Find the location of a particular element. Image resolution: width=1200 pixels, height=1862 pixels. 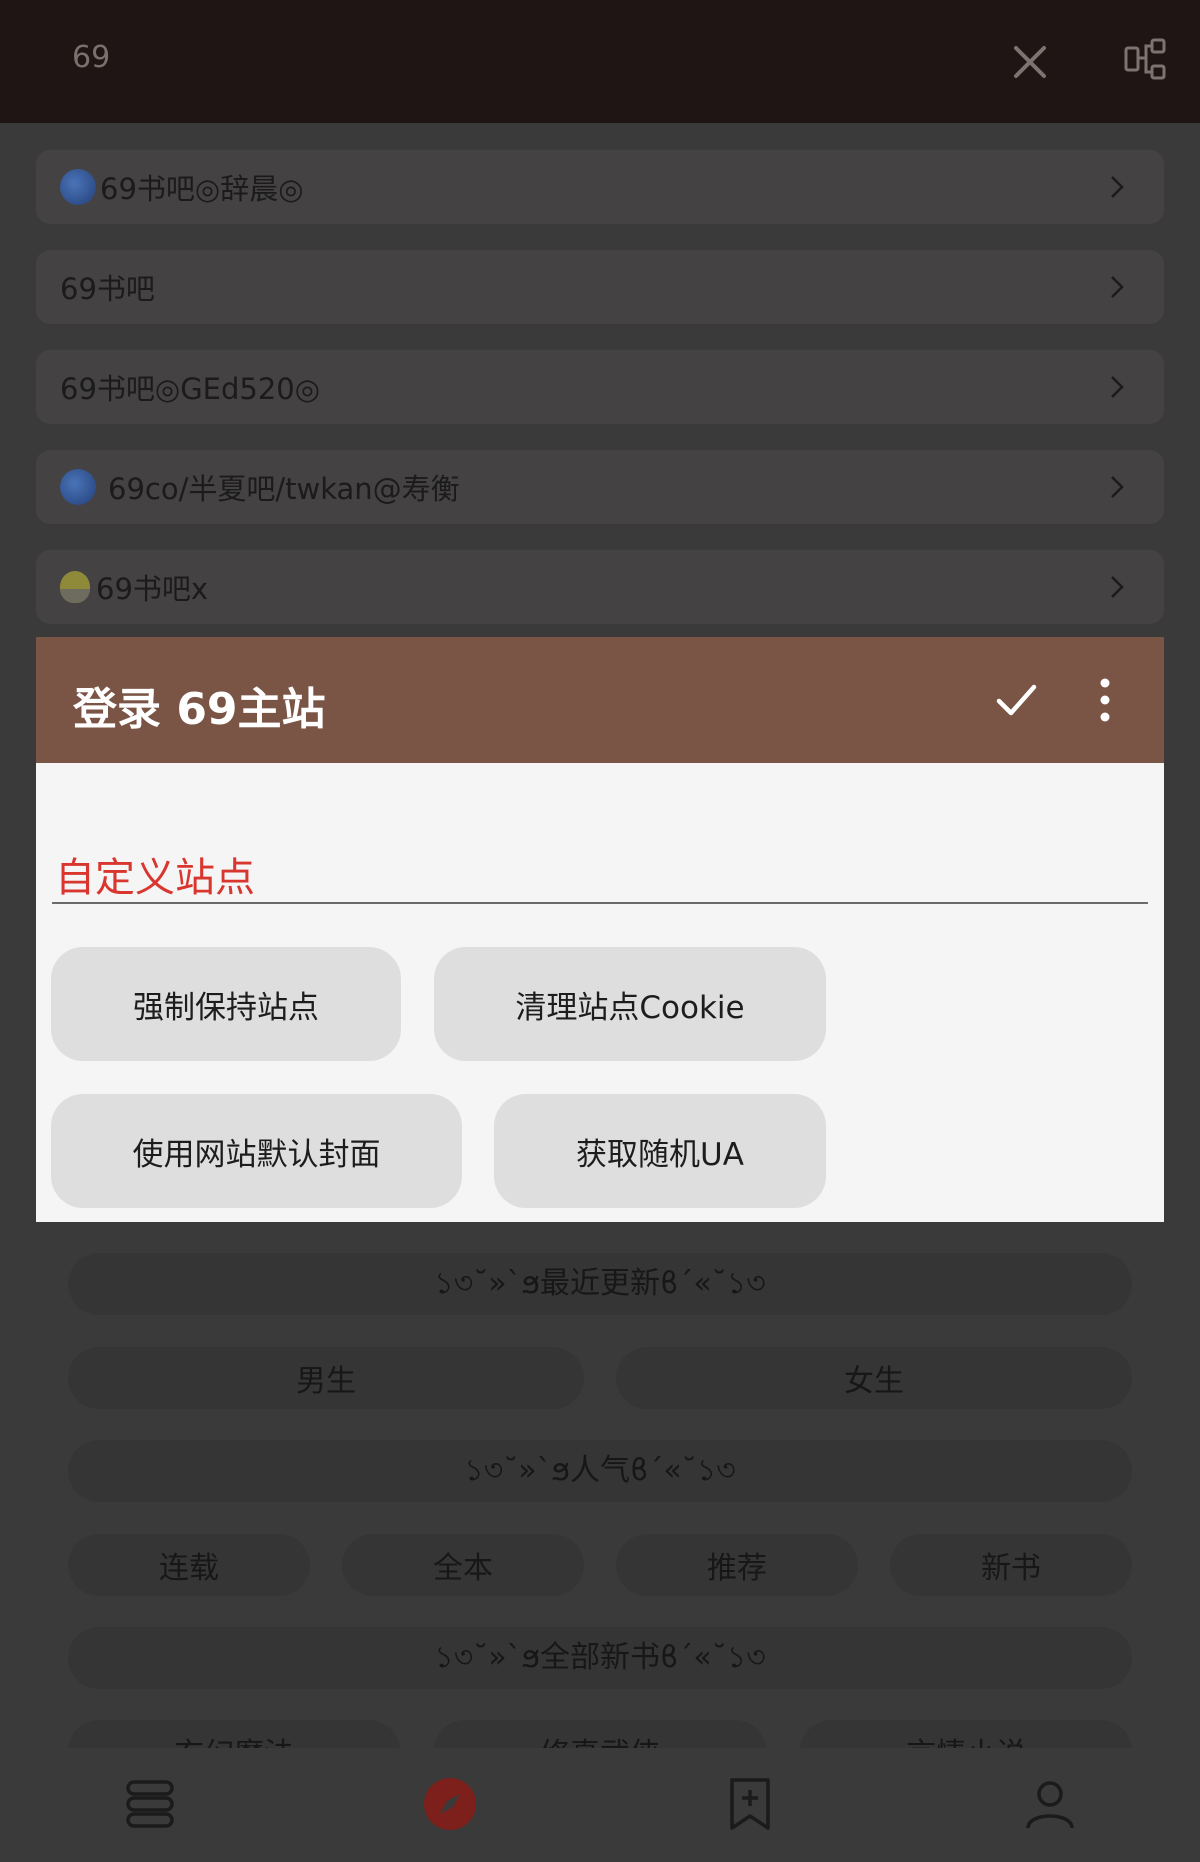

search-toolbar: 69 is located at coordinates (600, 61).